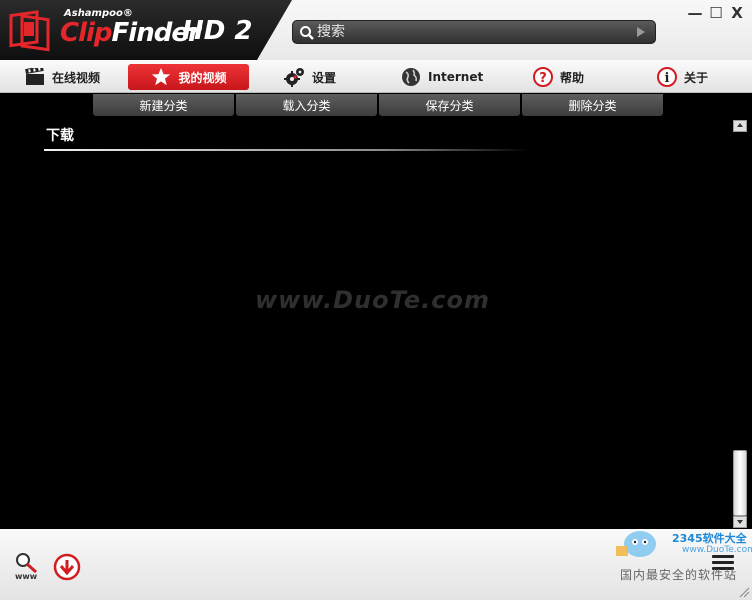  What do you see at coordinates (696, 77) in the screenshot?
I see `tab-about-label: 关于` at bounding box center [696, 77].